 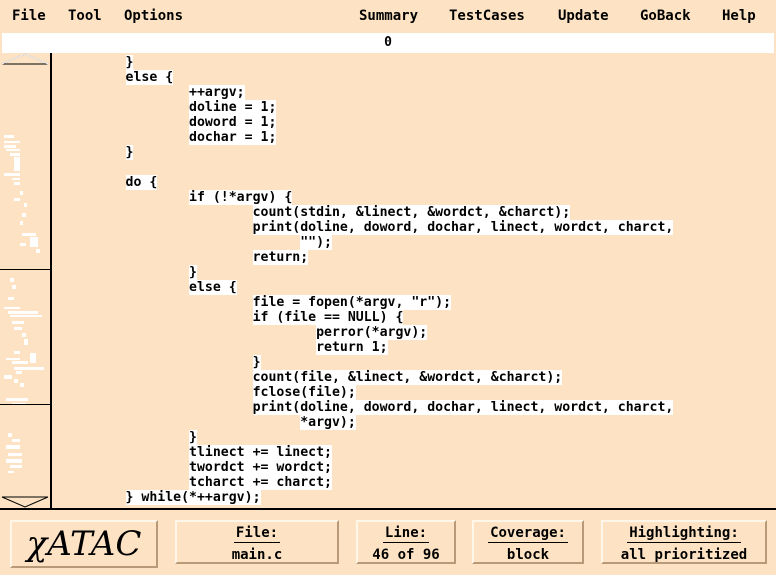 What do you see at coordinates (665, 16) in the screenshot?
I see `menu-goback: GoBack` at bounding box center [665, 16].